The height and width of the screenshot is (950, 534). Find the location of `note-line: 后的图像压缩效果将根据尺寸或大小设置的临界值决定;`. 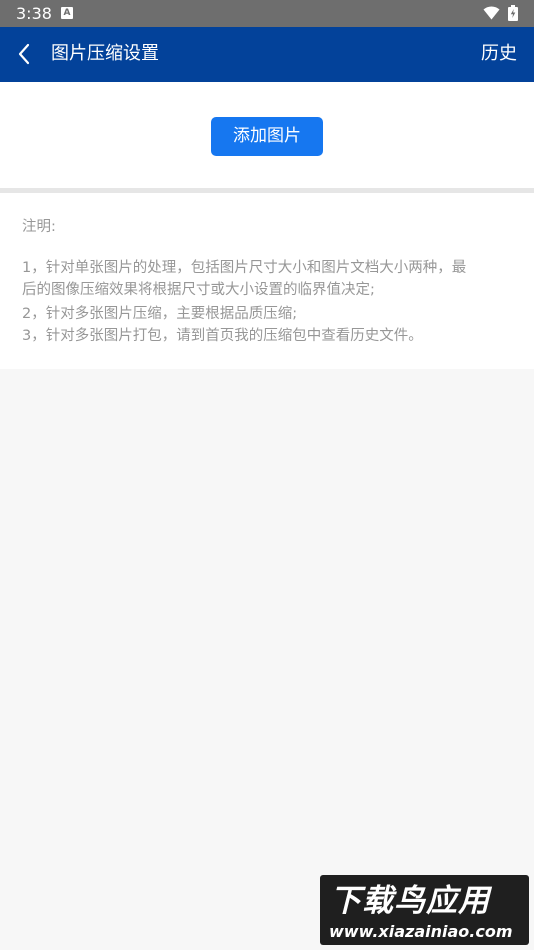

note-line: 后的图像压缩效果将根据尺寸或大小设置的临界值决定; is located at coordinates (198, 290).